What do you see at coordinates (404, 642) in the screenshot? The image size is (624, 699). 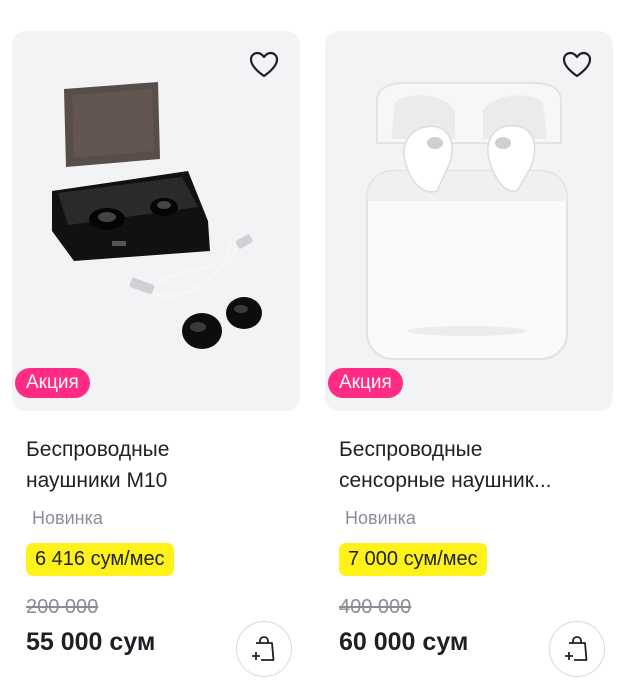 I see `current-price: 60 000 сум` at bounding box center [404, 642].